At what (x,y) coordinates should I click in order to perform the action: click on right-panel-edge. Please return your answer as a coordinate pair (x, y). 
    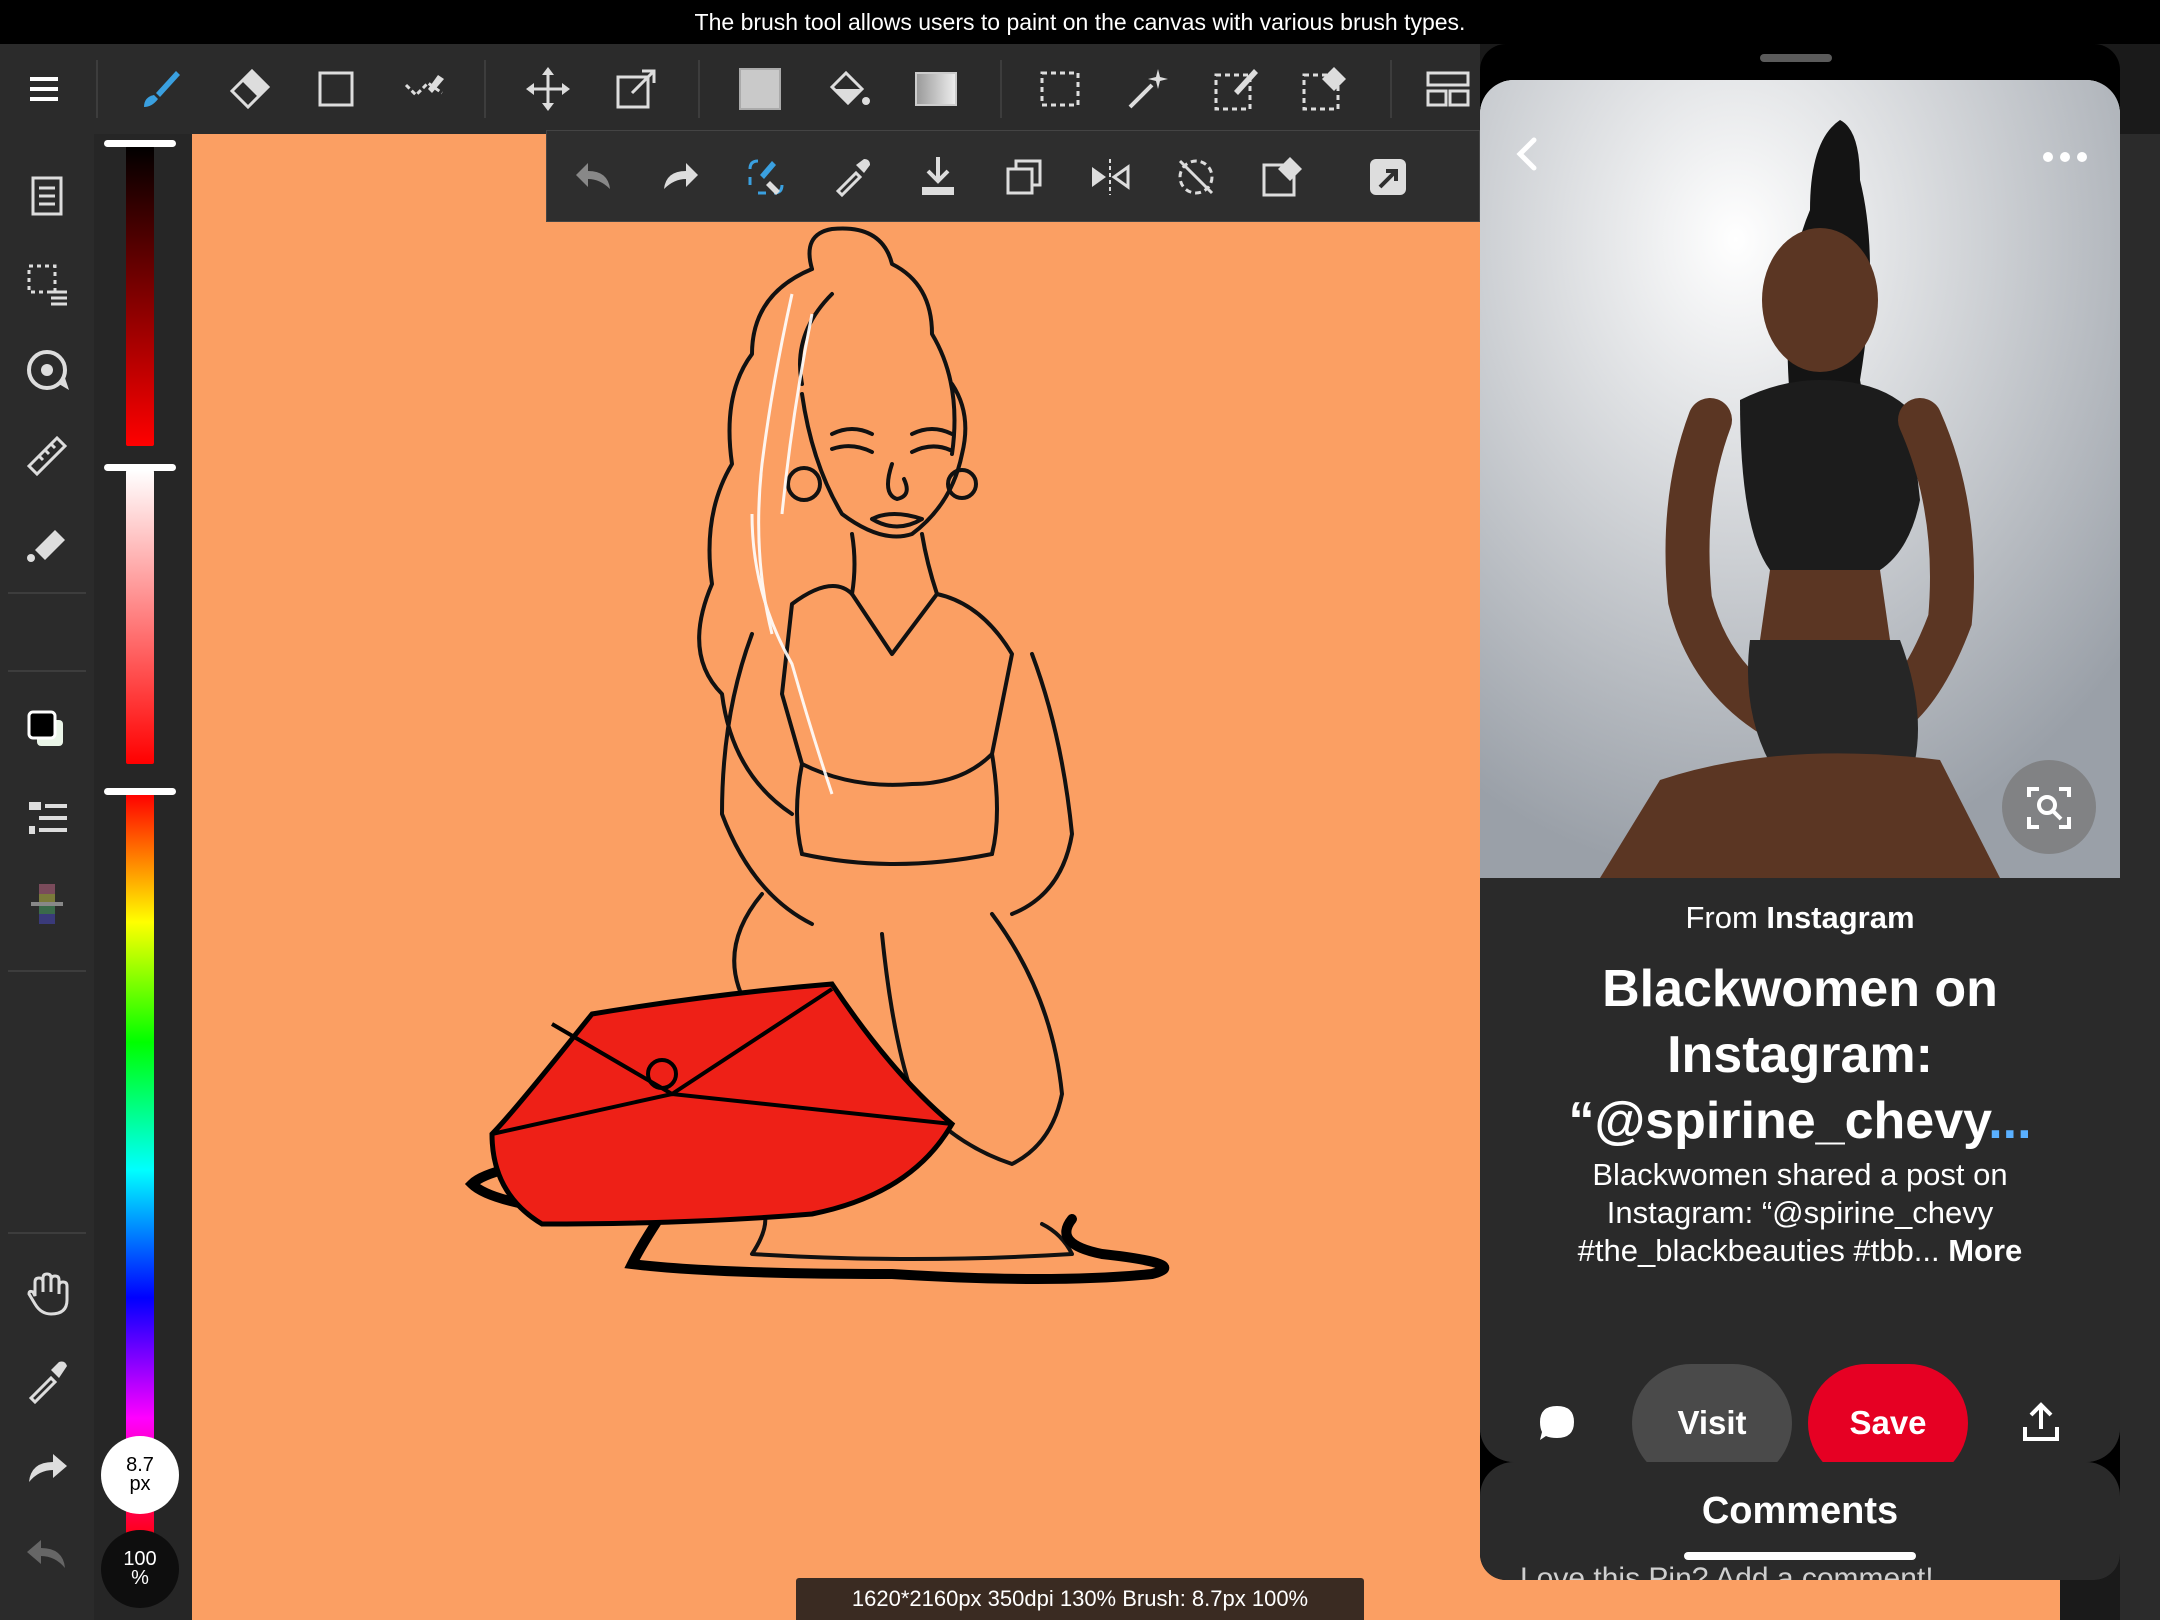
    Looking at the image, I should click on (2140, 877).